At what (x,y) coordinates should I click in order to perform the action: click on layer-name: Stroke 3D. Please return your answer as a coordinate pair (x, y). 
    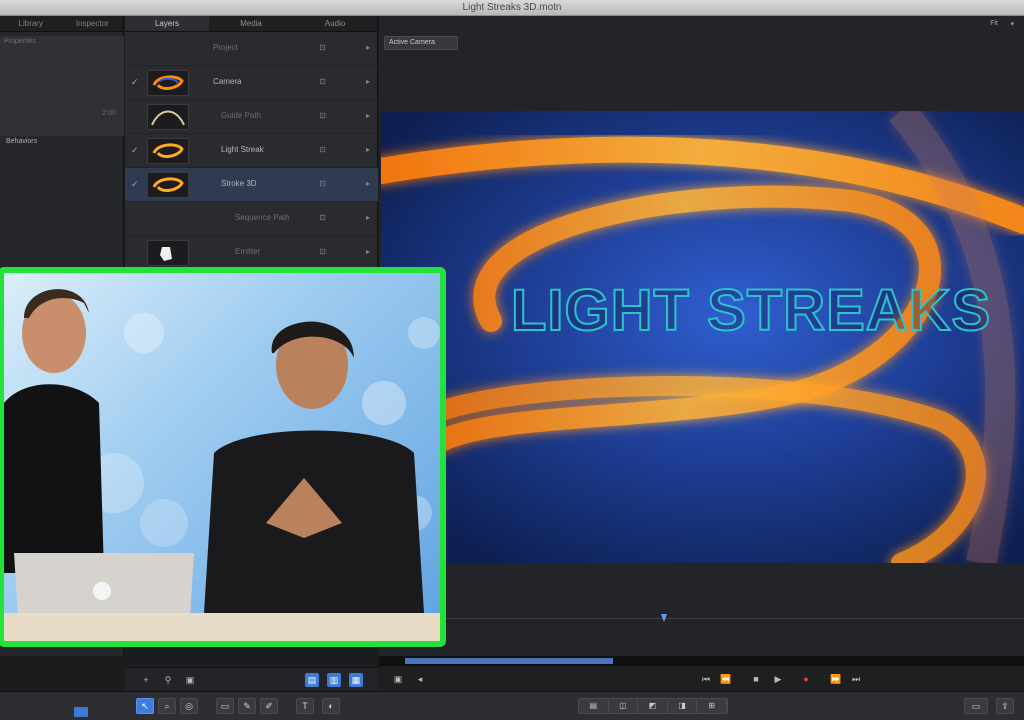
    Looking at the image, I should click on (239, 183).